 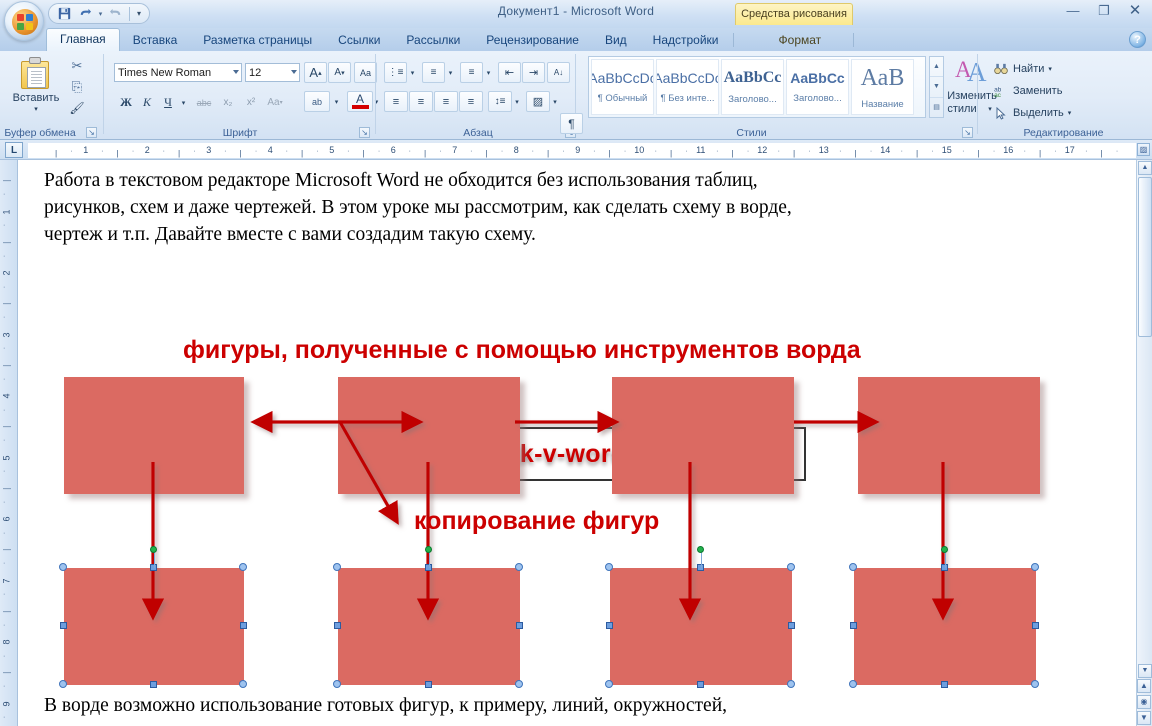 I want to click on next-page-button: ▼, so click(x=1144, y=718).